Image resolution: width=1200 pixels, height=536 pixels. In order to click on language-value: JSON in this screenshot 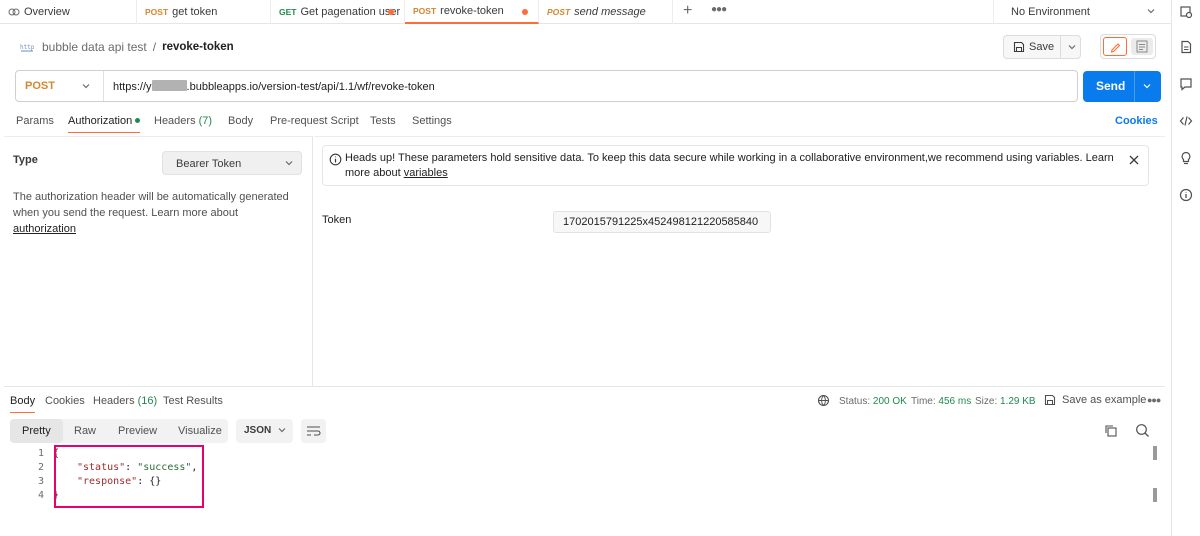, I will do `click(258, 430)`.